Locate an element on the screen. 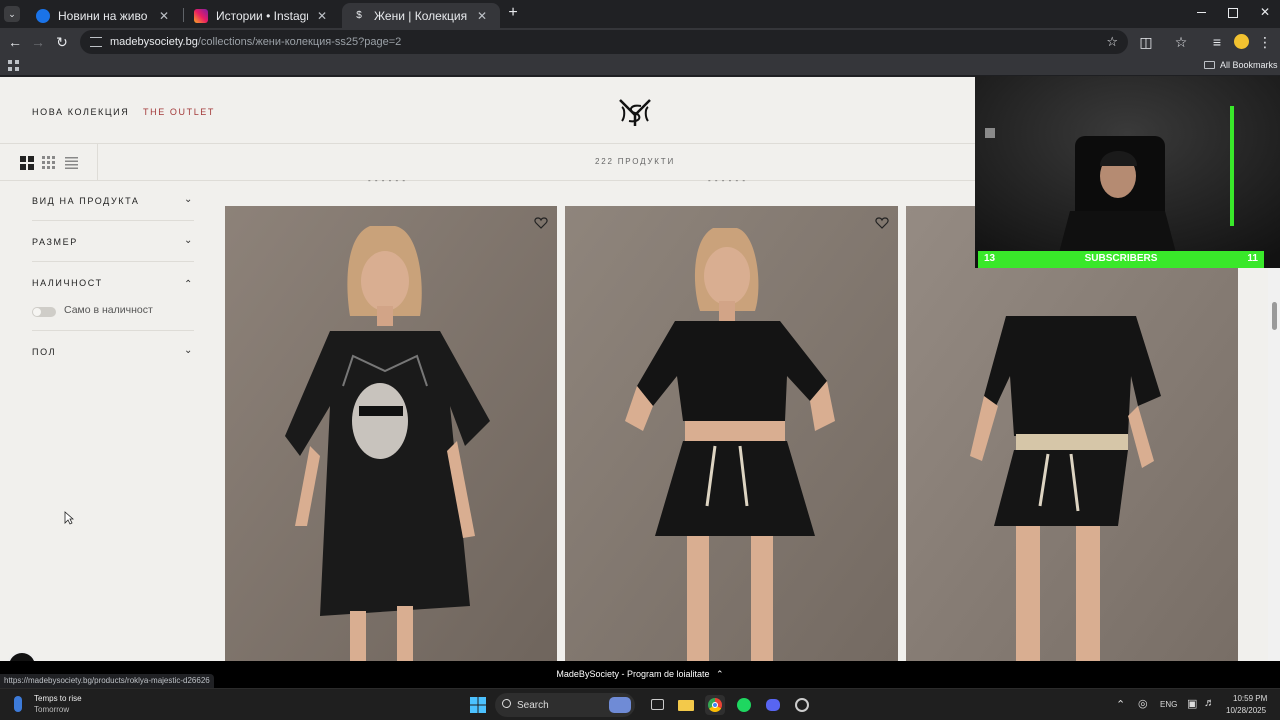  clock-date: 10/28/2025 is located at coordinates (1246, 710).